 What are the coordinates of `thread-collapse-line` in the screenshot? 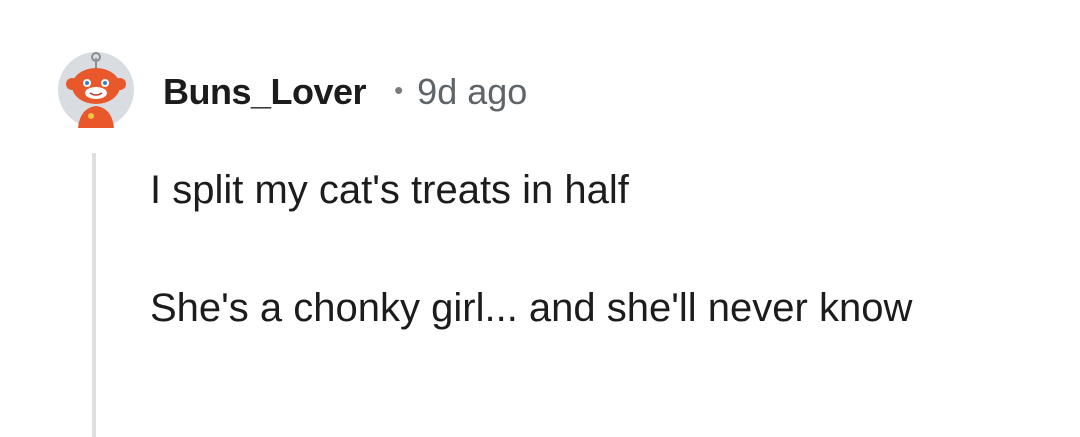 It's located at (94, 295).